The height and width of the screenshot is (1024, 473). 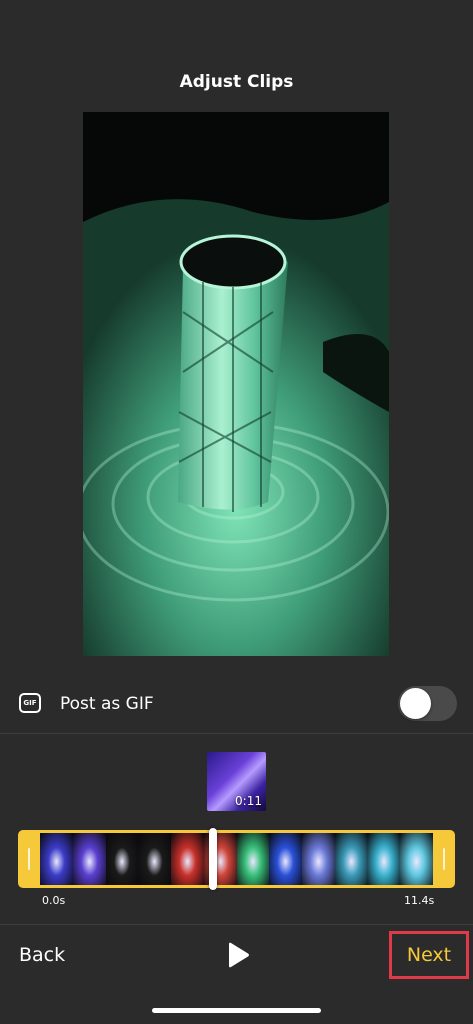 I want to click on post-as-gif-row: GIF Post as GIF, so click(x=236, y=704).